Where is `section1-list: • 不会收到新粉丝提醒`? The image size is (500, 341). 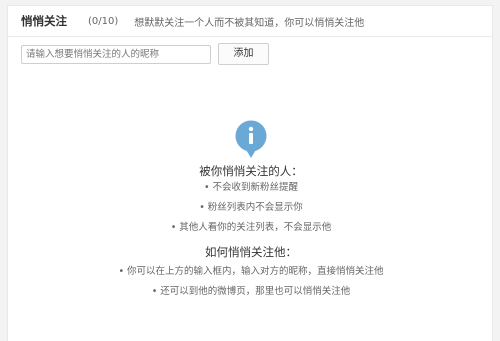 section1-list: • 不会收到新粉丝提醒 is located at coordinates (251, 188).